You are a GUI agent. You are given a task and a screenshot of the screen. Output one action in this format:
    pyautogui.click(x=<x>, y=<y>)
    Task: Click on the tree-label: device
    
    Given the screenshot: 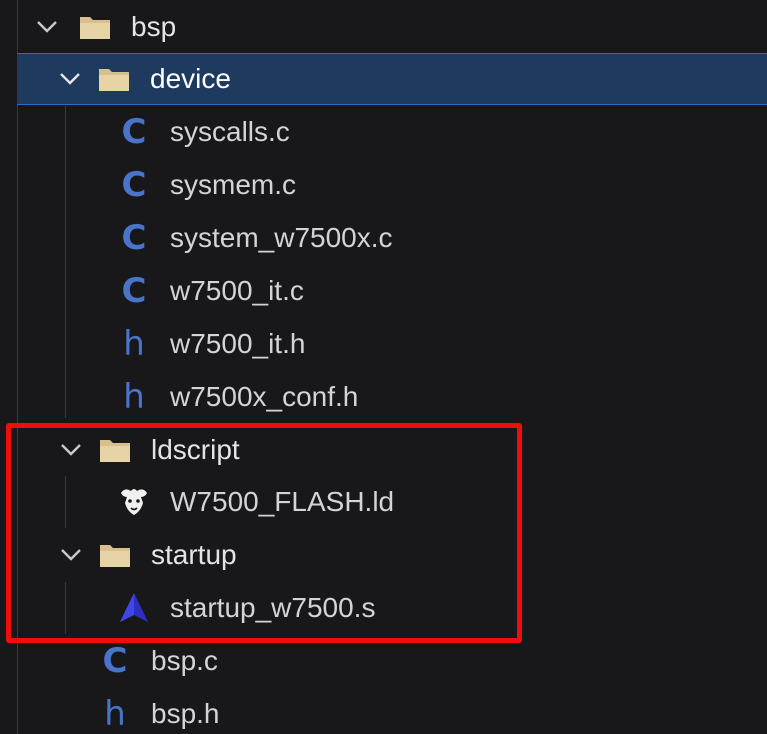 What is the action you would take?
    pyautogui.click(x=190, y=78)
    